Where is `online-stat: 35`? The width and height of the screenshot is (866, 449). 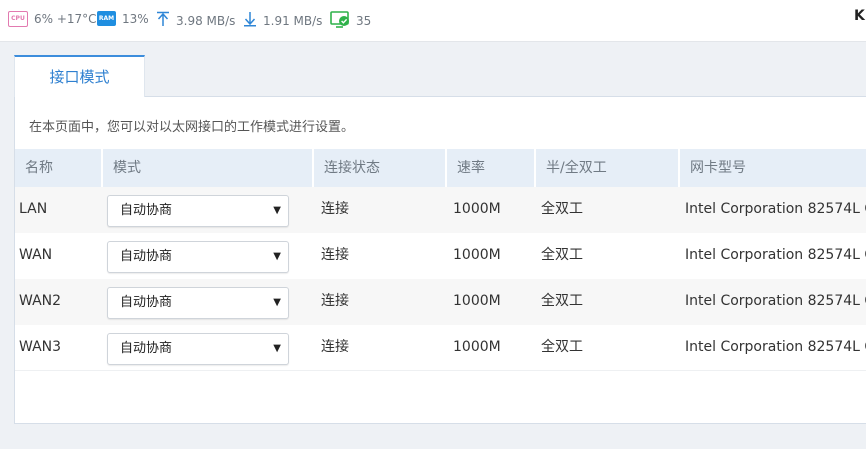
online-stat: 35 is located at coordinates (350, 21).